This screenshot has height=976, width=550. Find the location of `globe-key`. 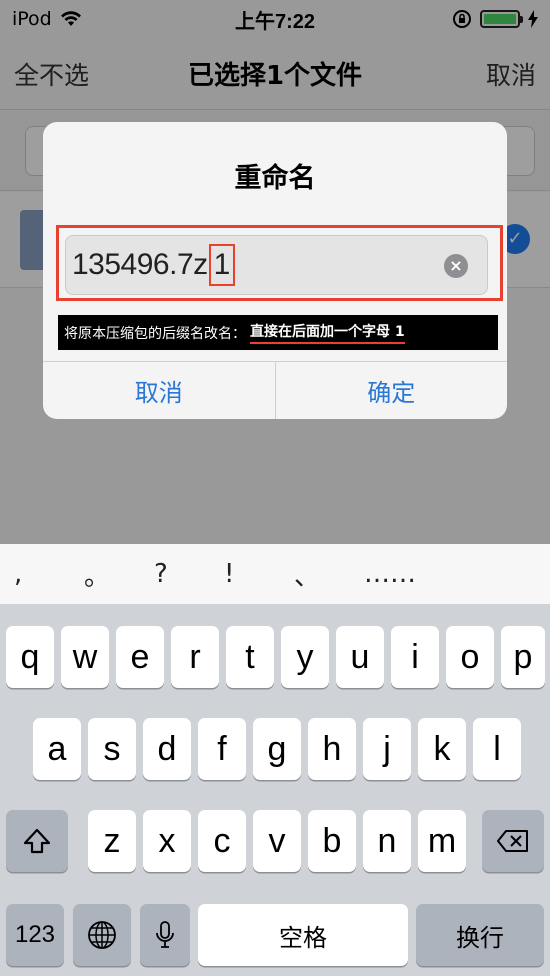

globe-key is located at coordinates (102, 935).